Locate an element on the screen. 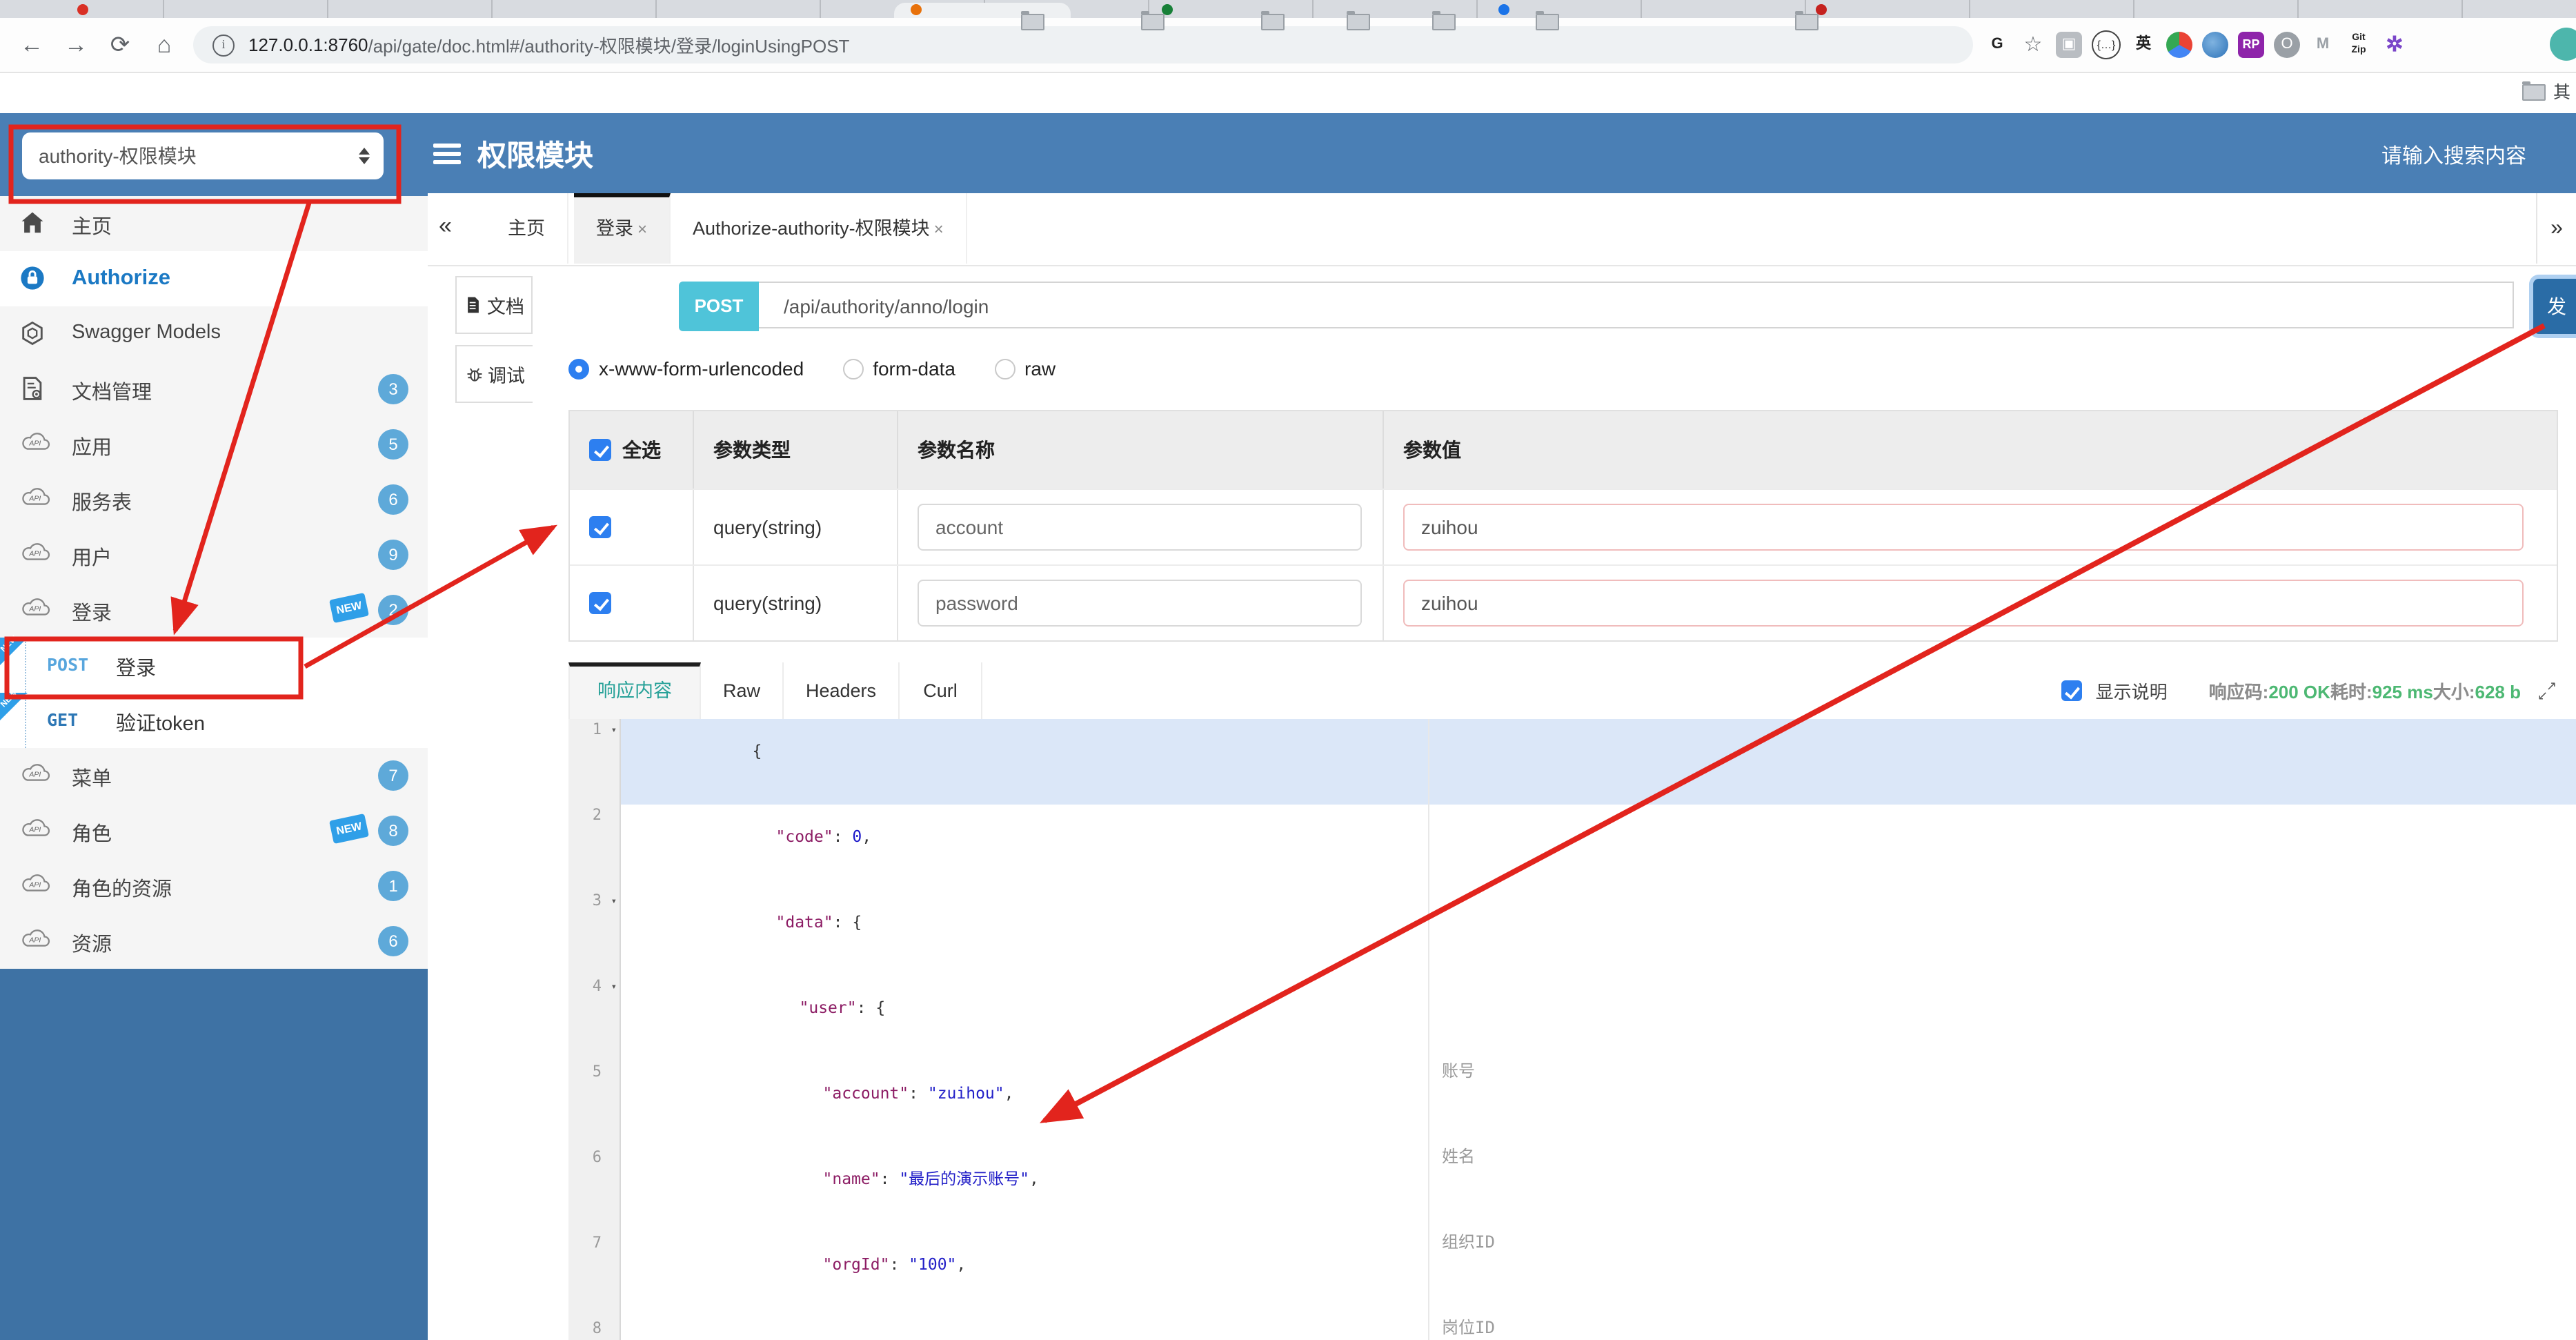  tab-raw: Raw is located at coordinates (742, 690).